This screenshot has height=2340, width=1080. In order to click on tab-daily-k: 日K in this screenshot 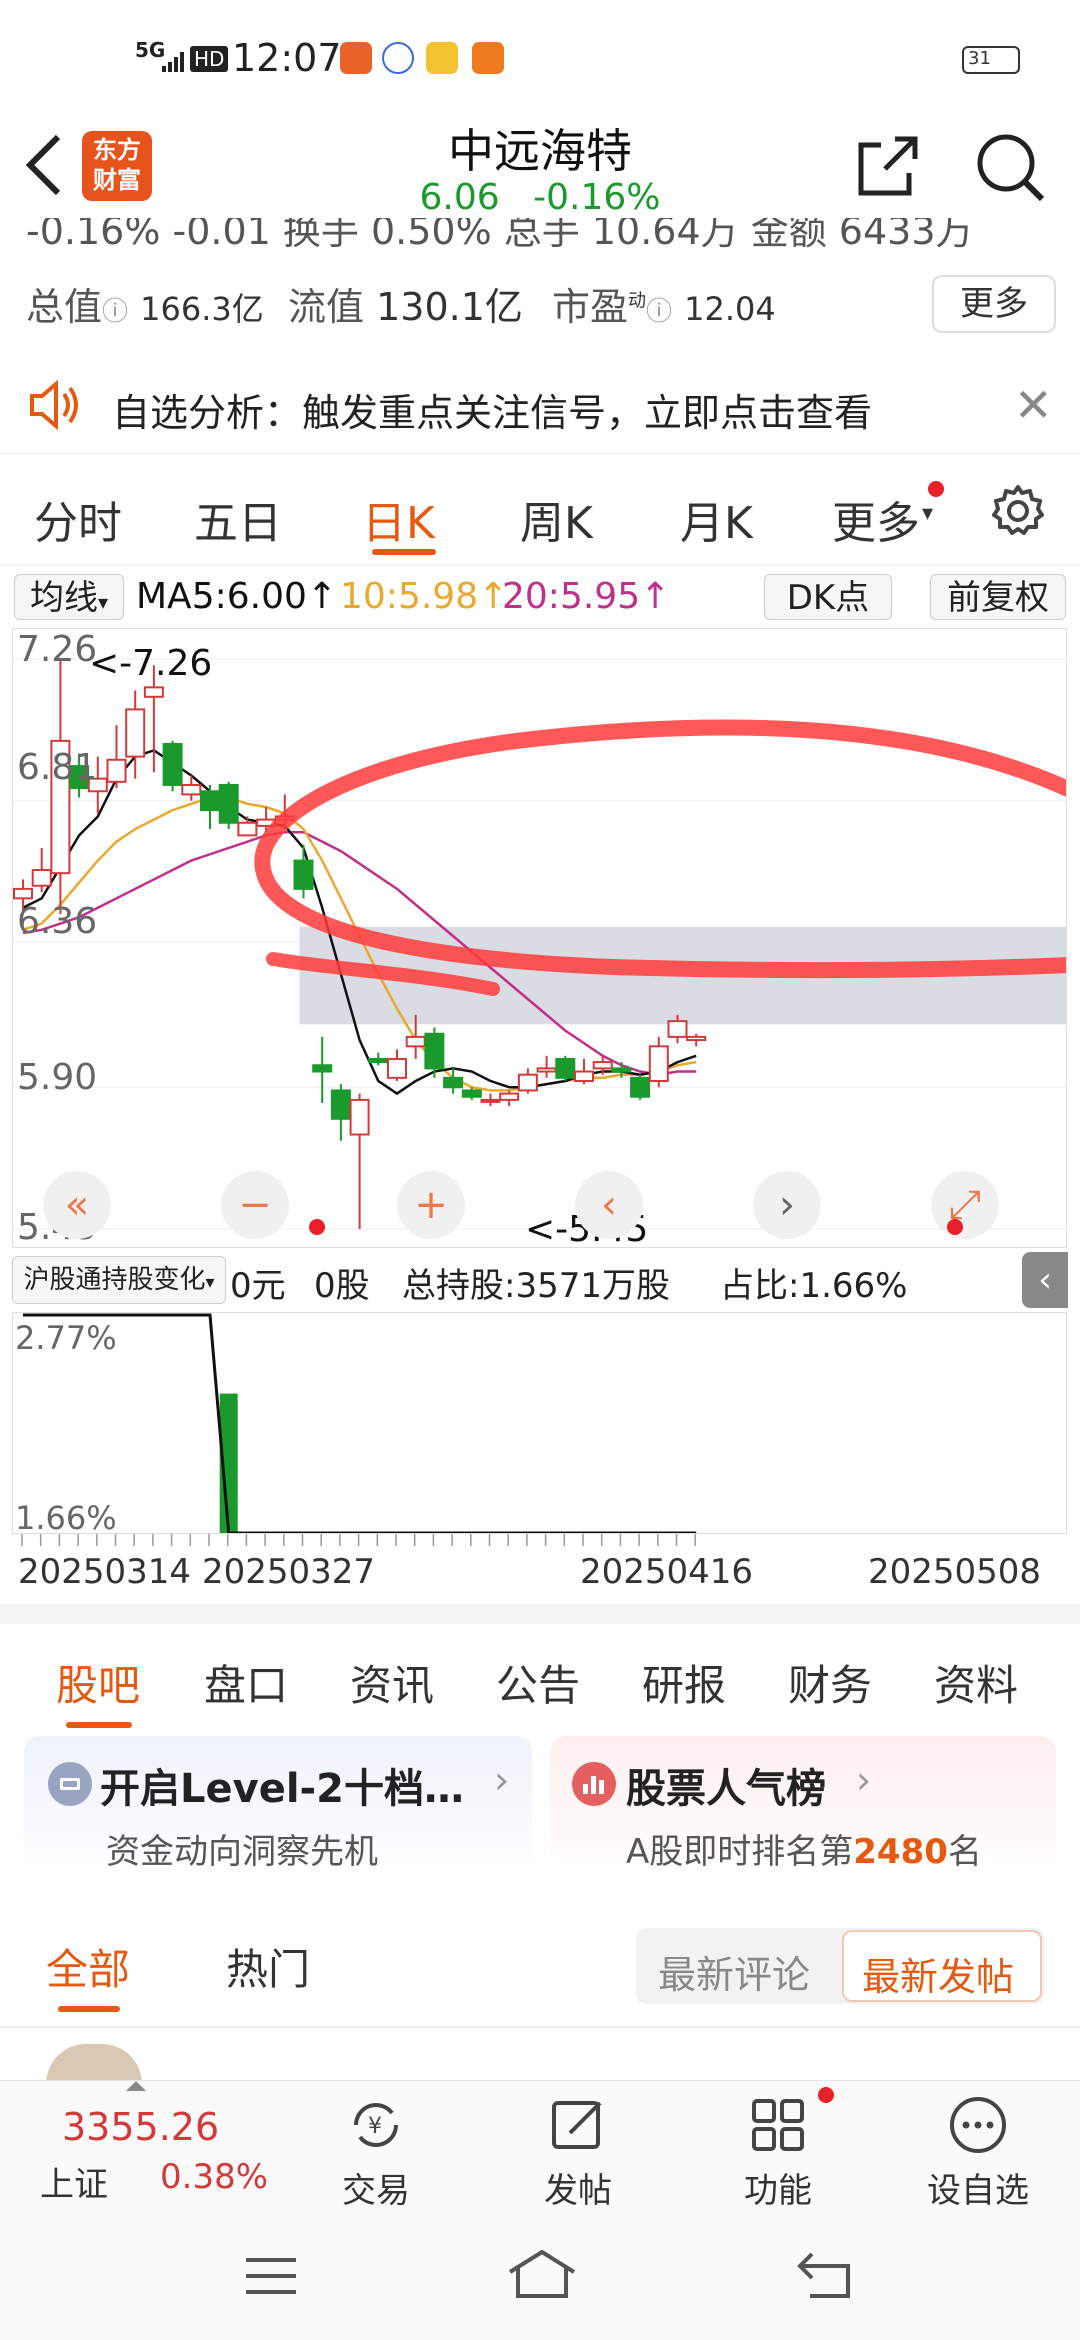, I will do `click(398, 519)`.